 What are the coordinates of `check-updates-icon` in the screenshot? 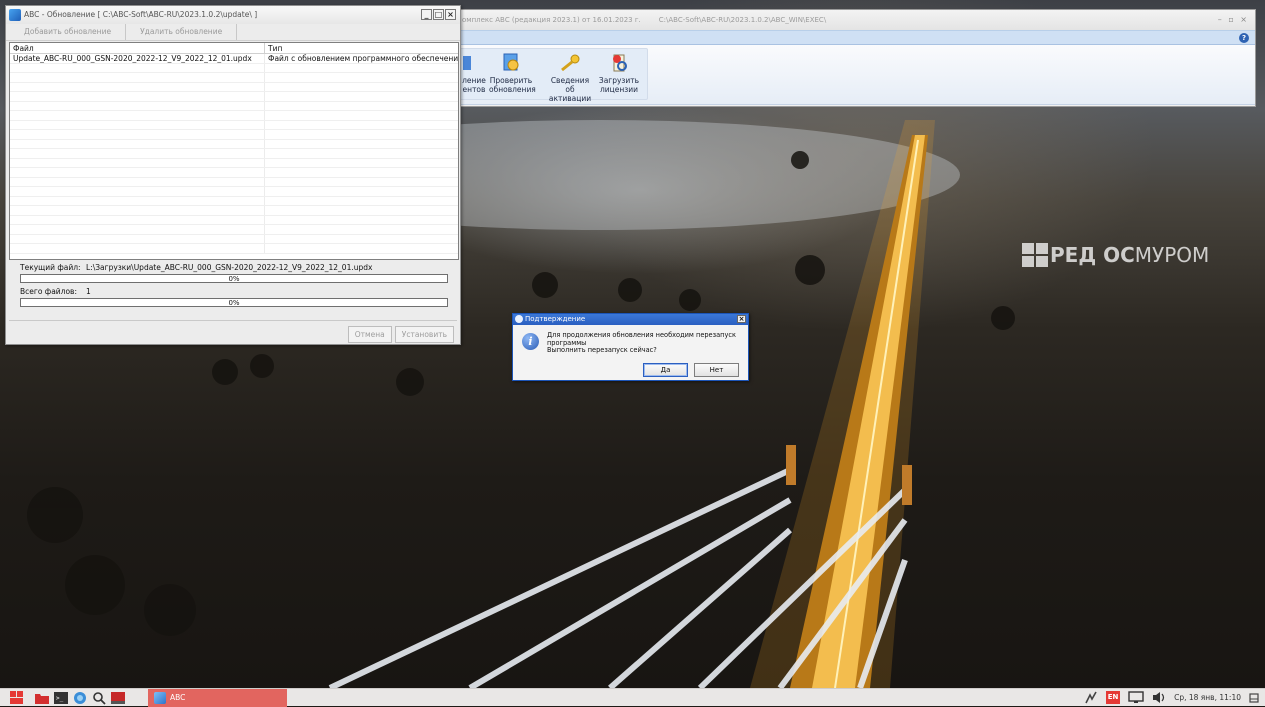 It's located at (511, 62).